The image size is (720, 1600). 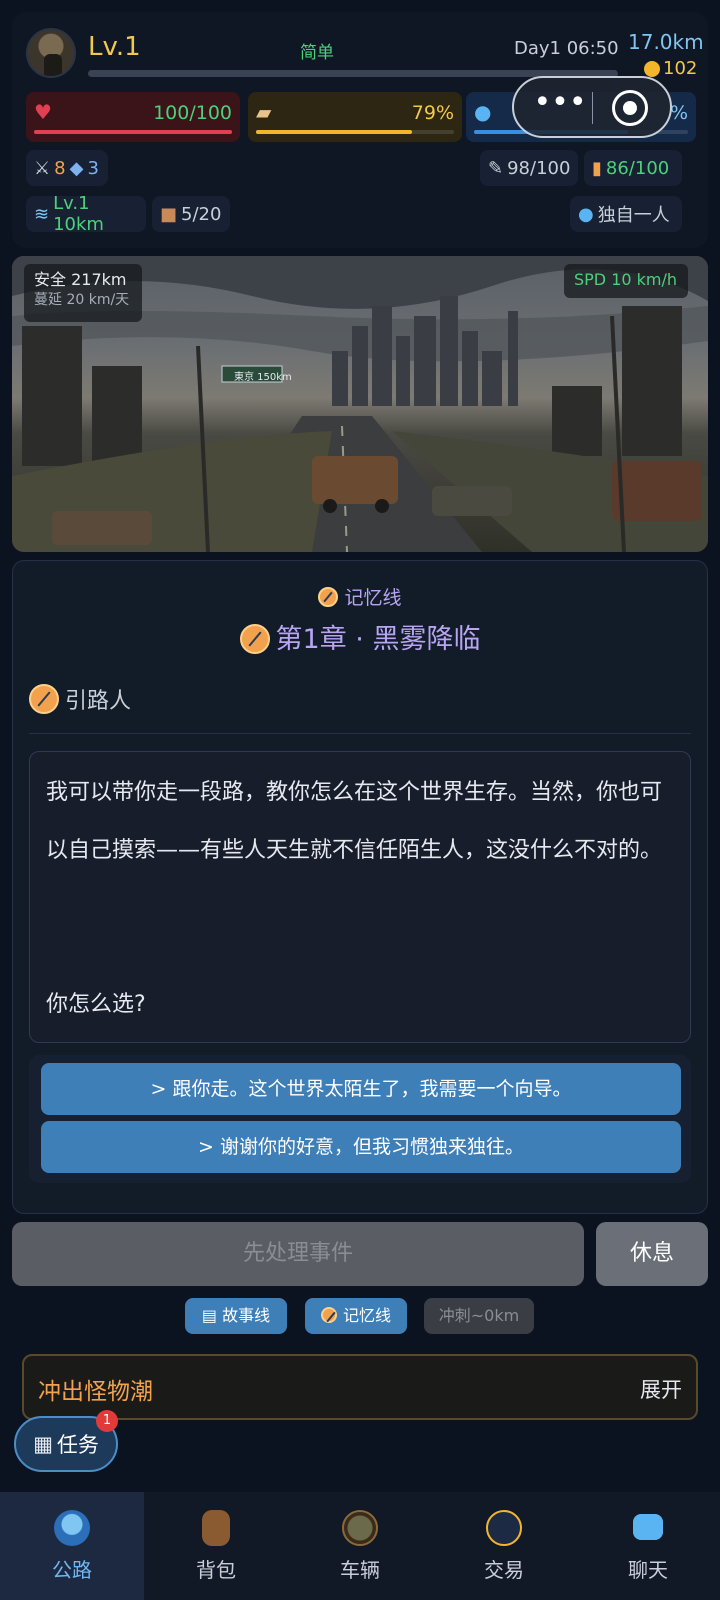 I want to click on safe-distance-badge: 安全 217km 蔓延 20 km/天, so click(x=83, y=293).